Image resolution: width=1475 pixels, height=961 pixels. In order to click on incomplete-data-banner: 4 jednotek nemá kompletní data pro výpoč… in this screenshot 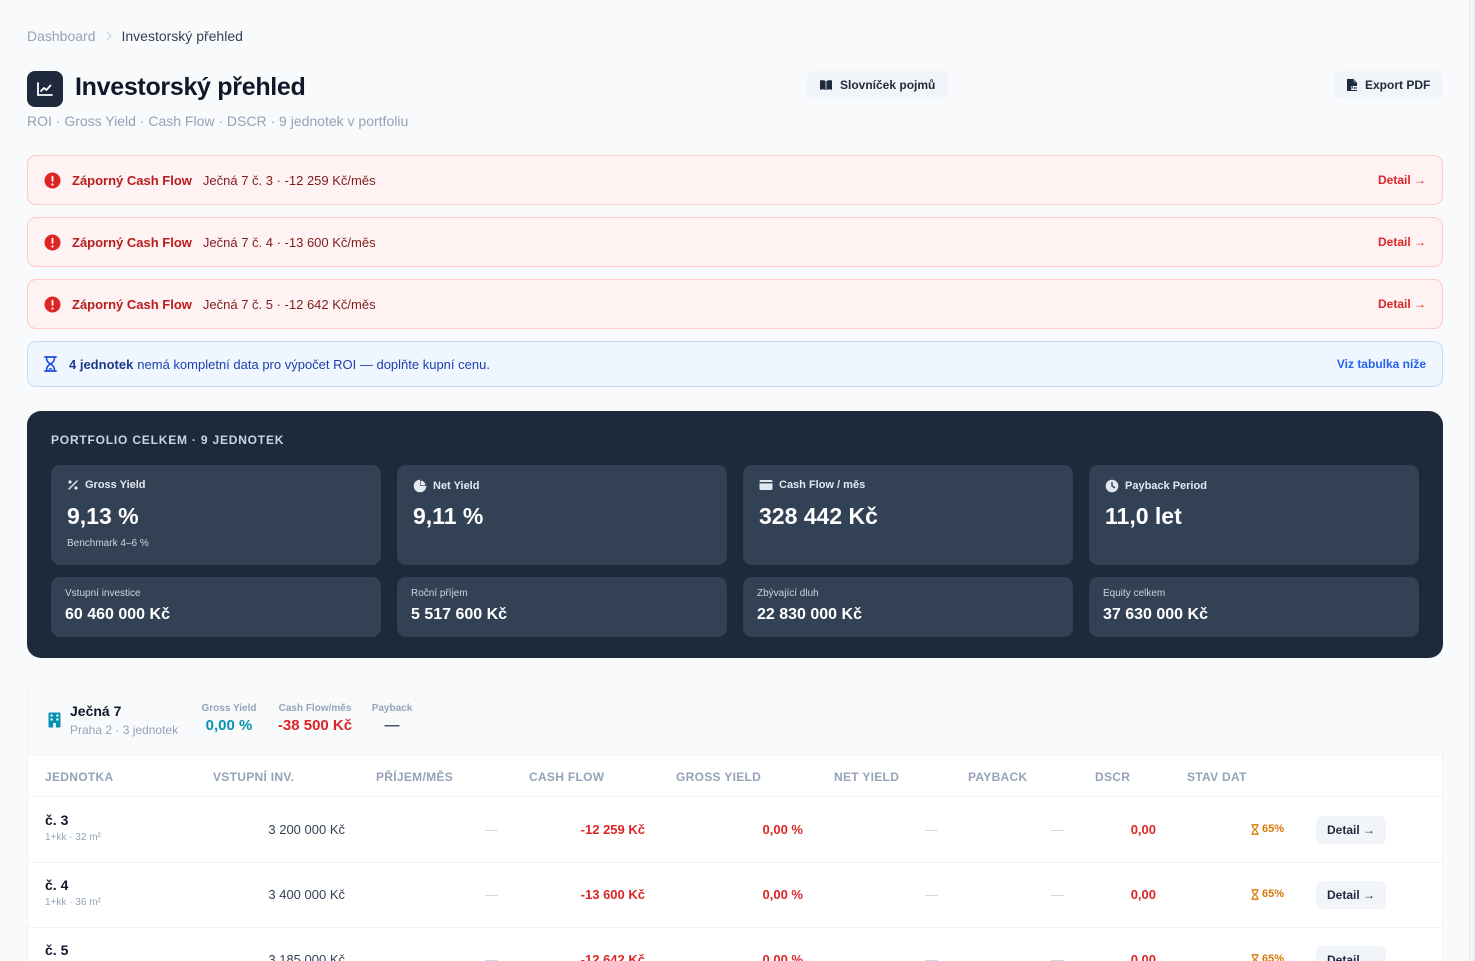, I will do `click(735, 364)`.